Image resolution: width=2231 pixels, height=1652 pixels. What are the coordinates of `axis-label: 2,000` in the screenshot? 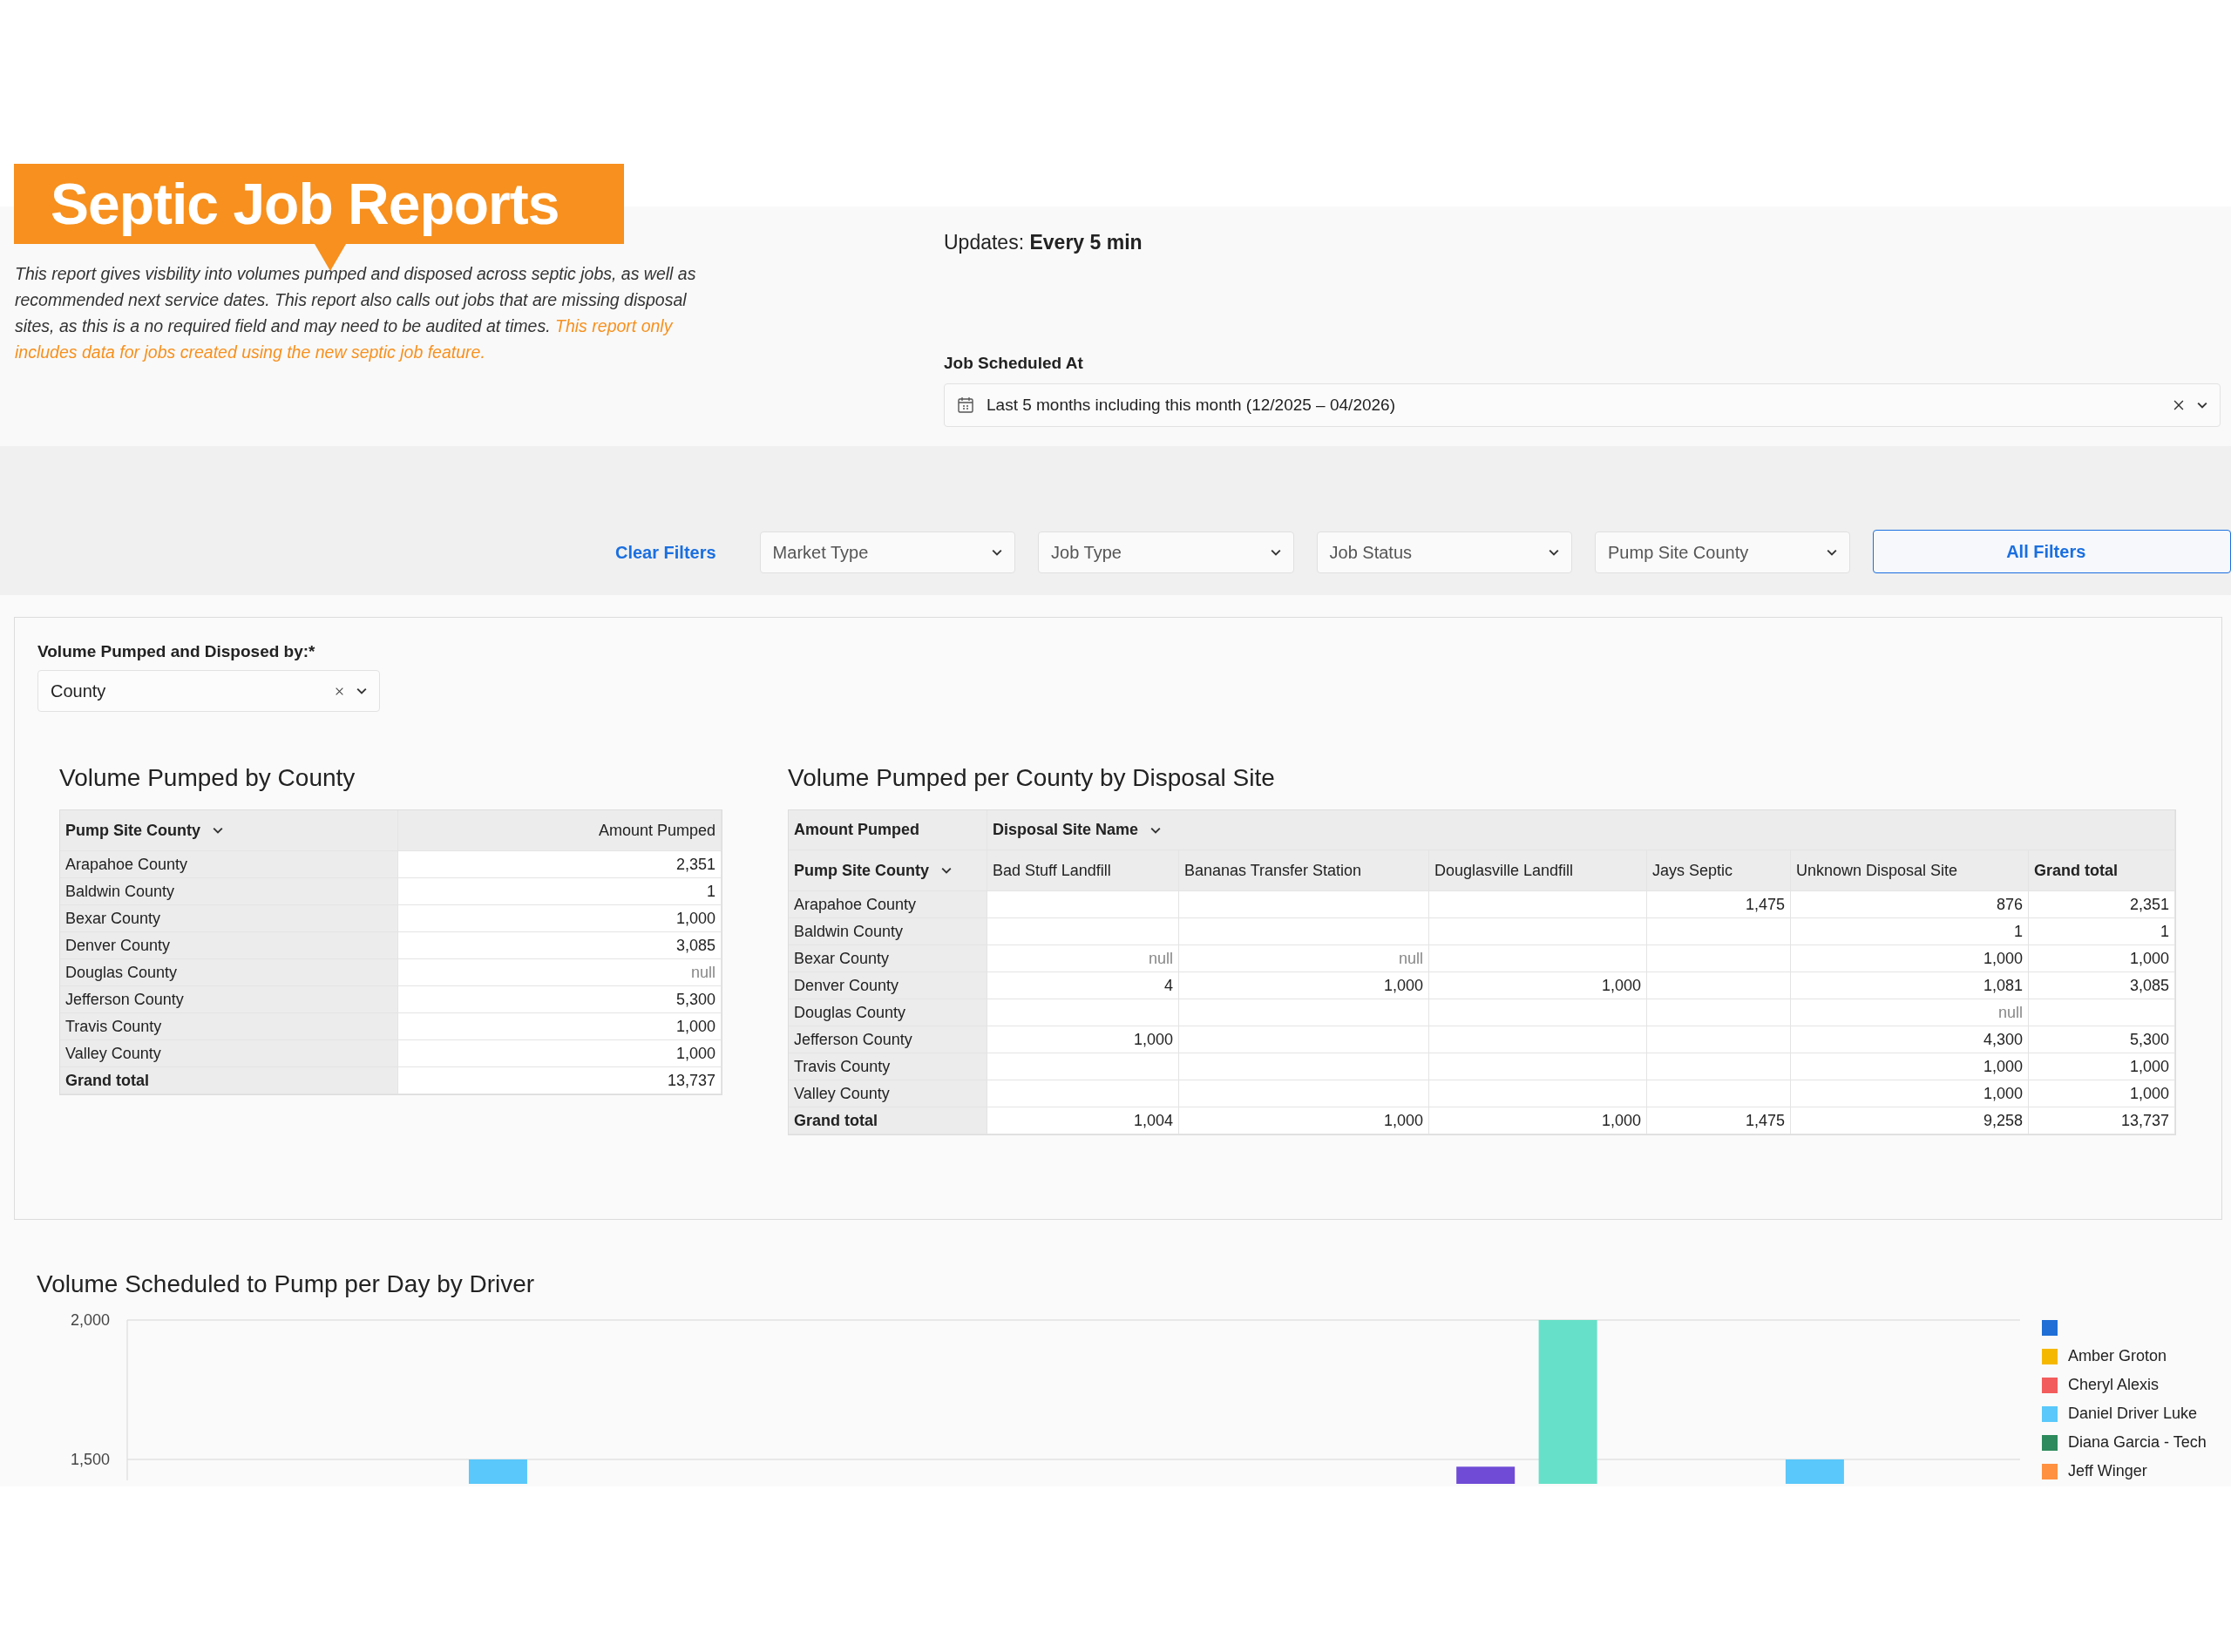 It's located at (90, 1320).